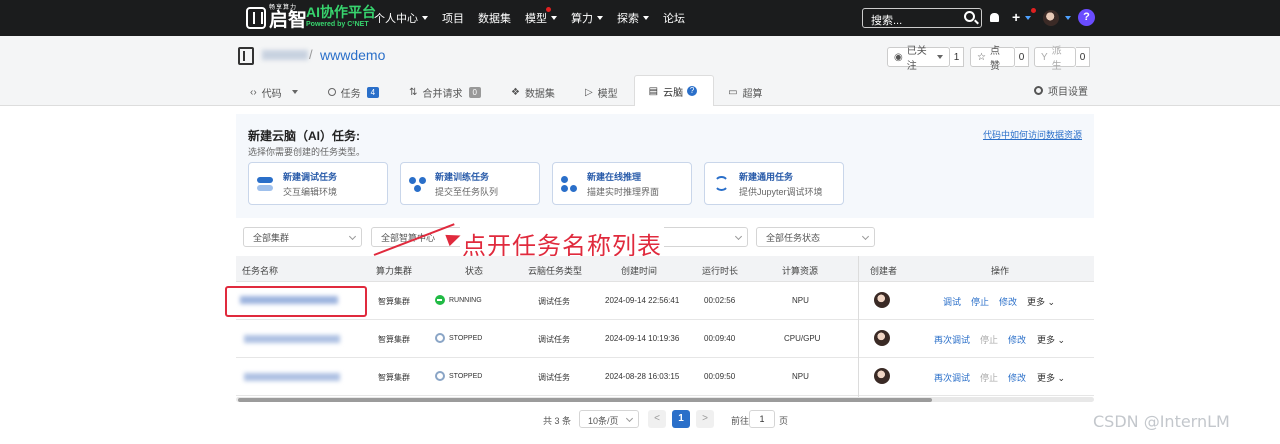  Describe the element at coordinates (952, 301) in the screenshot. I see `debug-button: 调试` at that location.